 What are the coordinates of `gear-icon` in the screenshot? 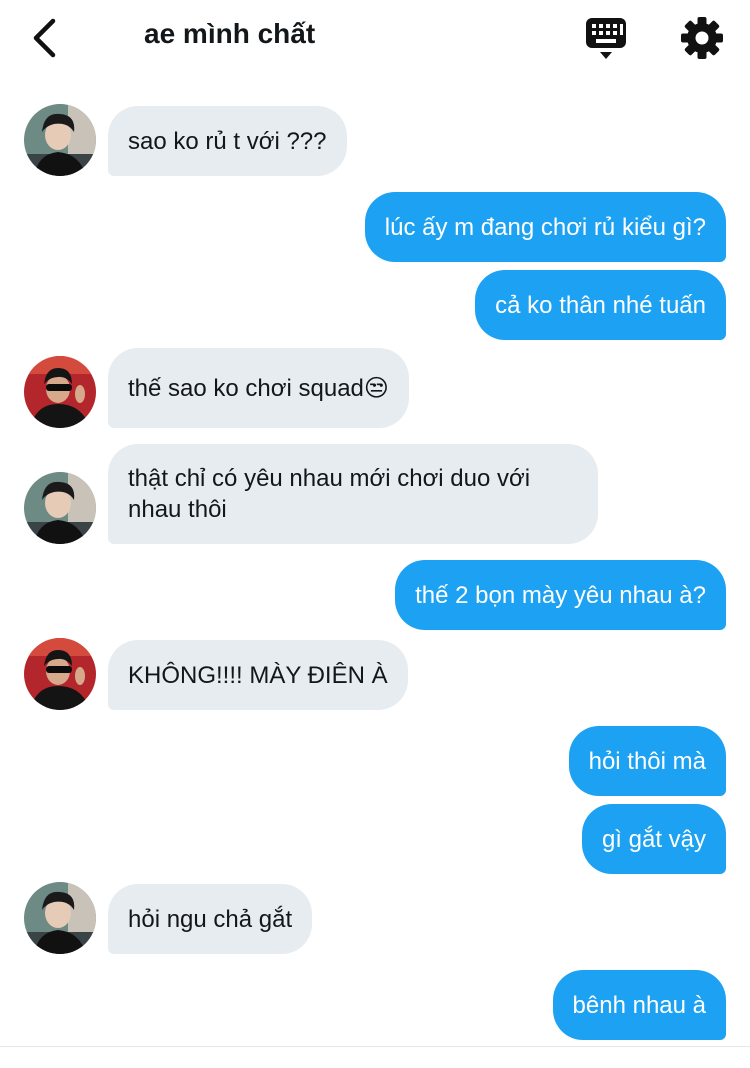 It's located at (702, 38).